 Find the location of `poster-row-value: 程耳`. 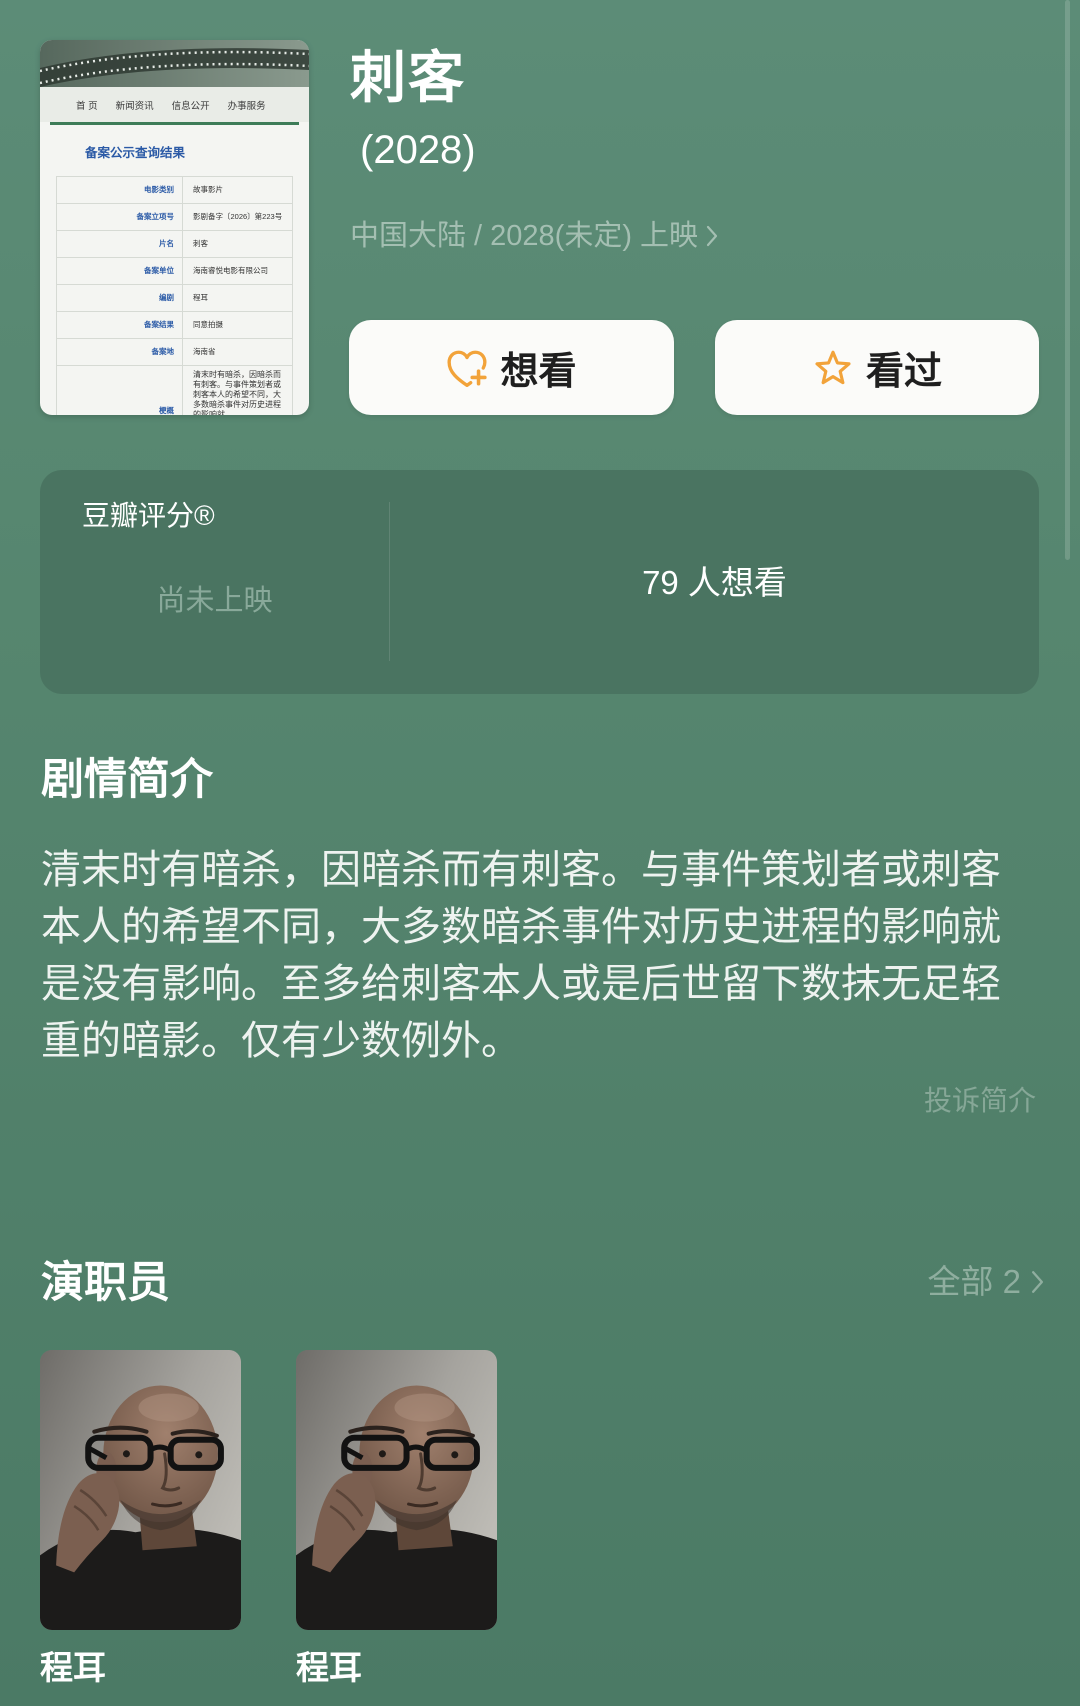

poster-row-value: 程耳 is located at coordinates (200, 297).